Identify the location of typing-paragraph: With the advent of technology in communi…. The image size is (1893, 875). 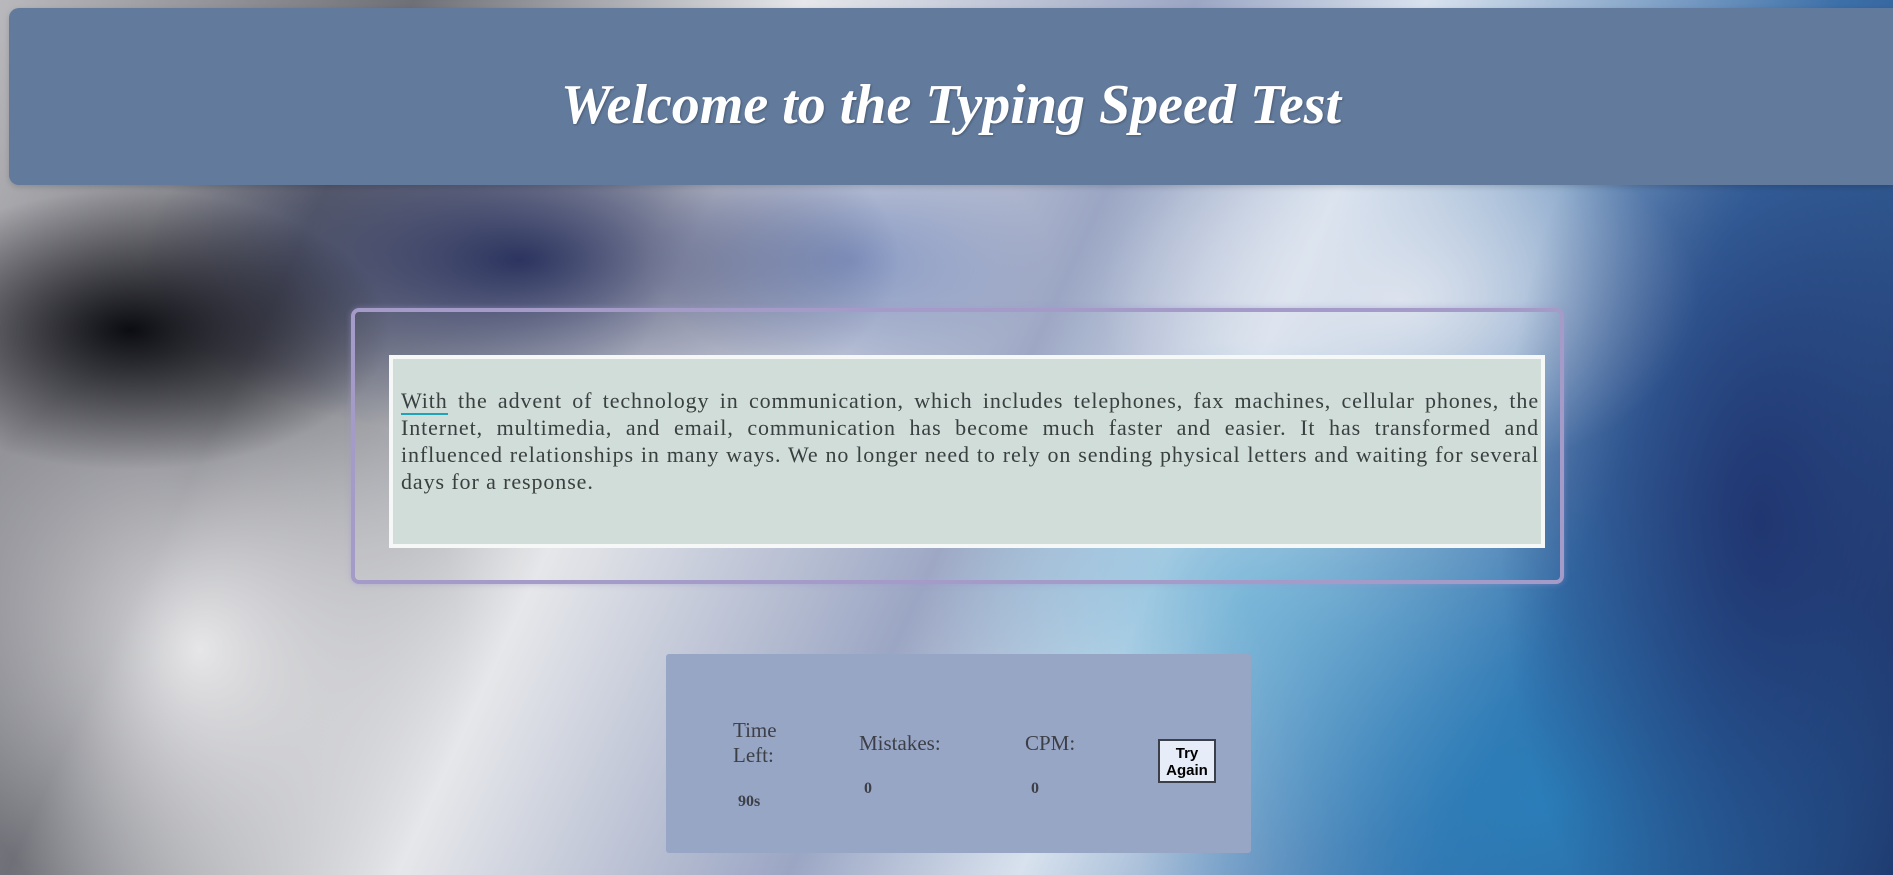
(970, 441).